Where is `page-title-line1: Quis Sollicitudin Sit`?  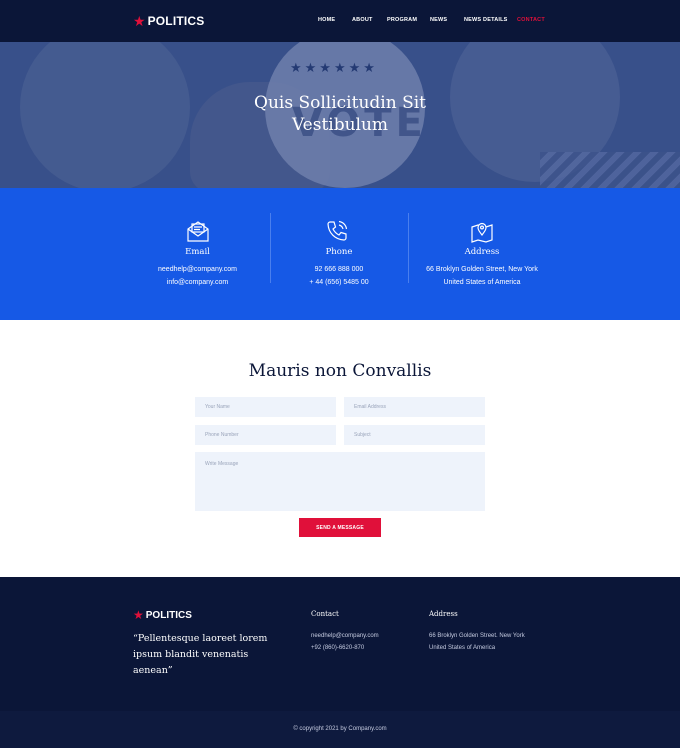
page-title-line1: Quis Sollicitudin Sit is located at coordinates (340, 103).